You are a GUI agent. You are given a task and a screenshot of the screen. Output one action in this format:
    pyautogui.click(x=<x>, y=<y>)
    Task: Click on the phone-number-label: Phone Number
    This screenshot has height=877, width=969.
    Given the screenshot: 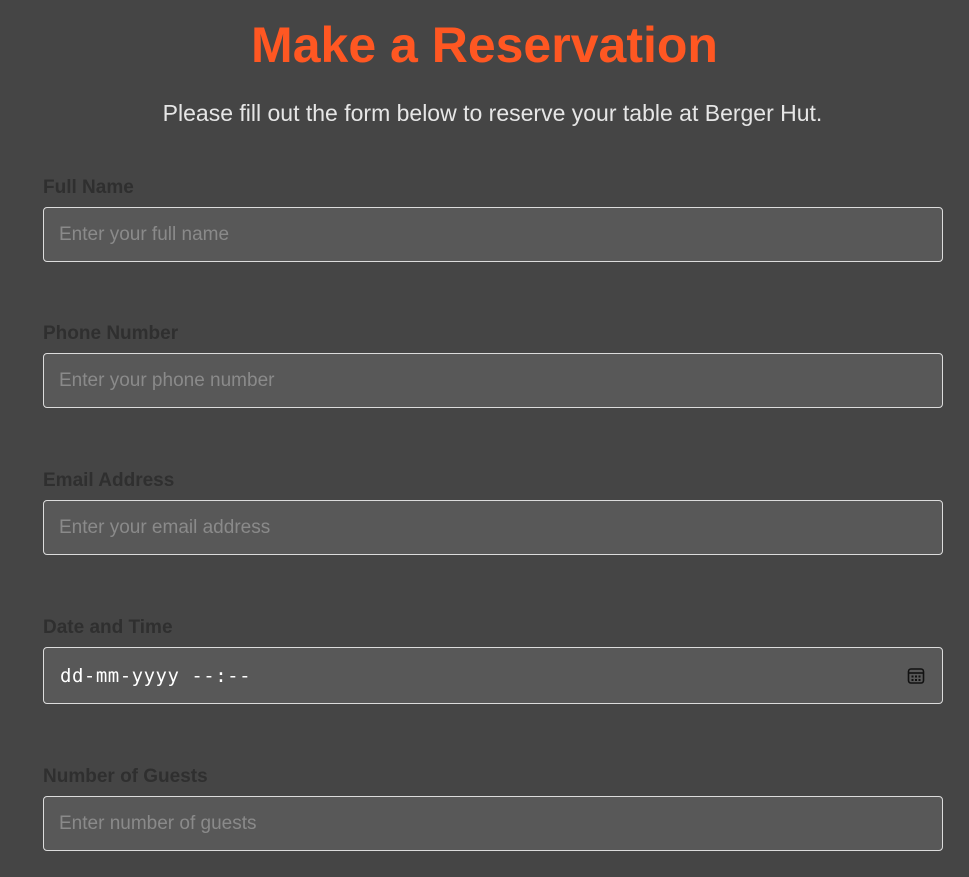 What is the action you would take?
    pyautogui.click(x=111, y=333)
    